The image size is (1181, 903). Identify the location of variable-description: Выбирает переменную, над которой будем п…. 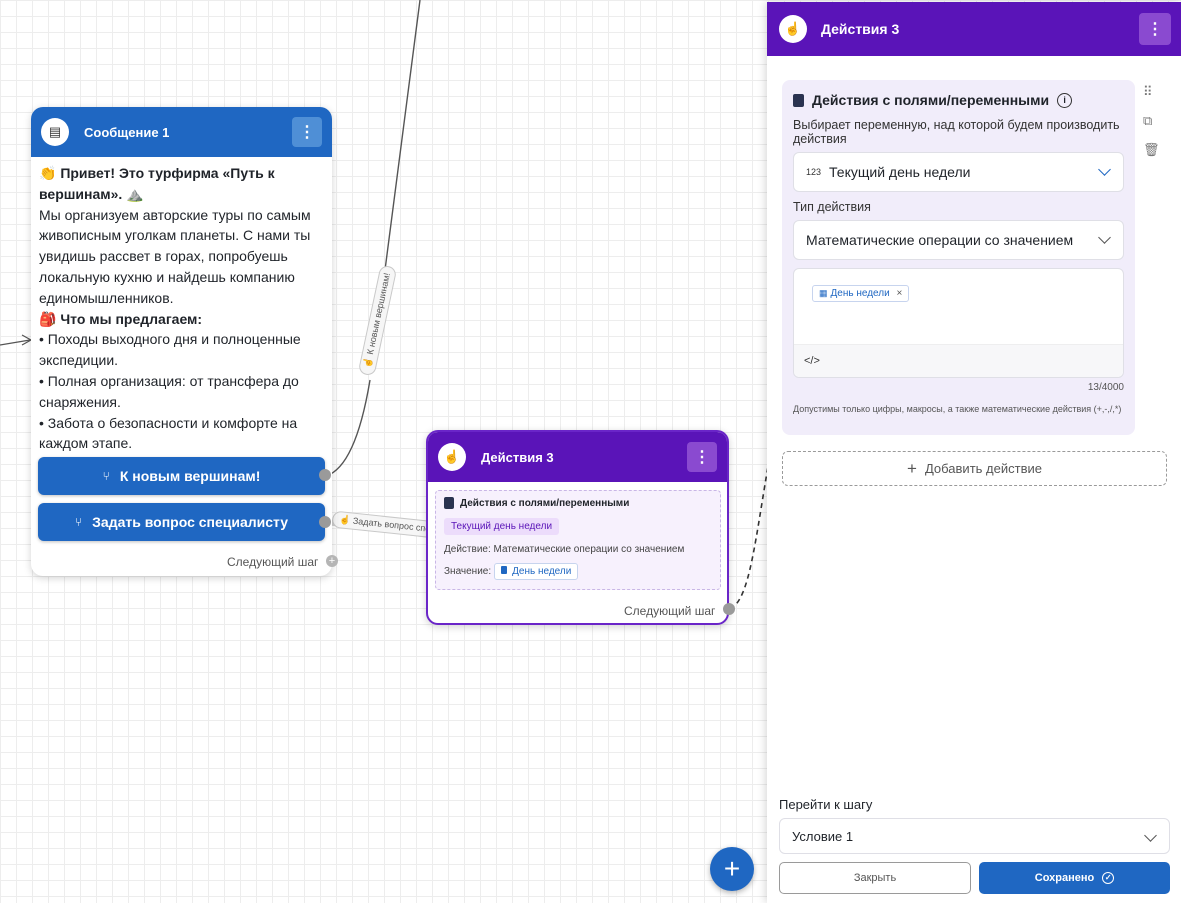
(956, 132).